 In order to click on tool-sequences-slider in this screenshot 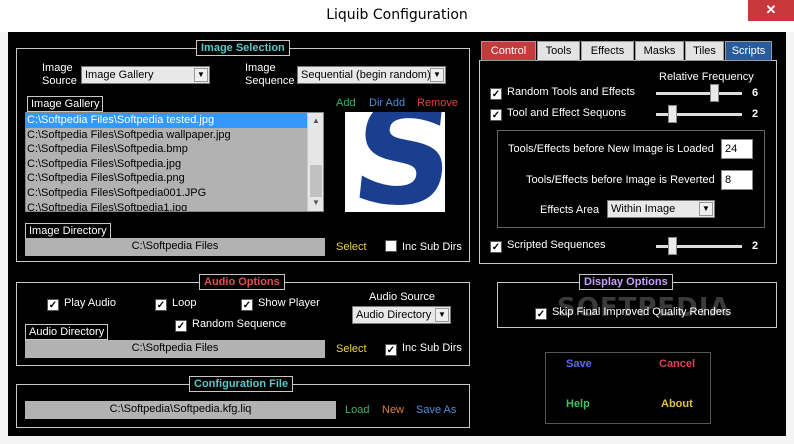, I will do `click(699, 114)`.